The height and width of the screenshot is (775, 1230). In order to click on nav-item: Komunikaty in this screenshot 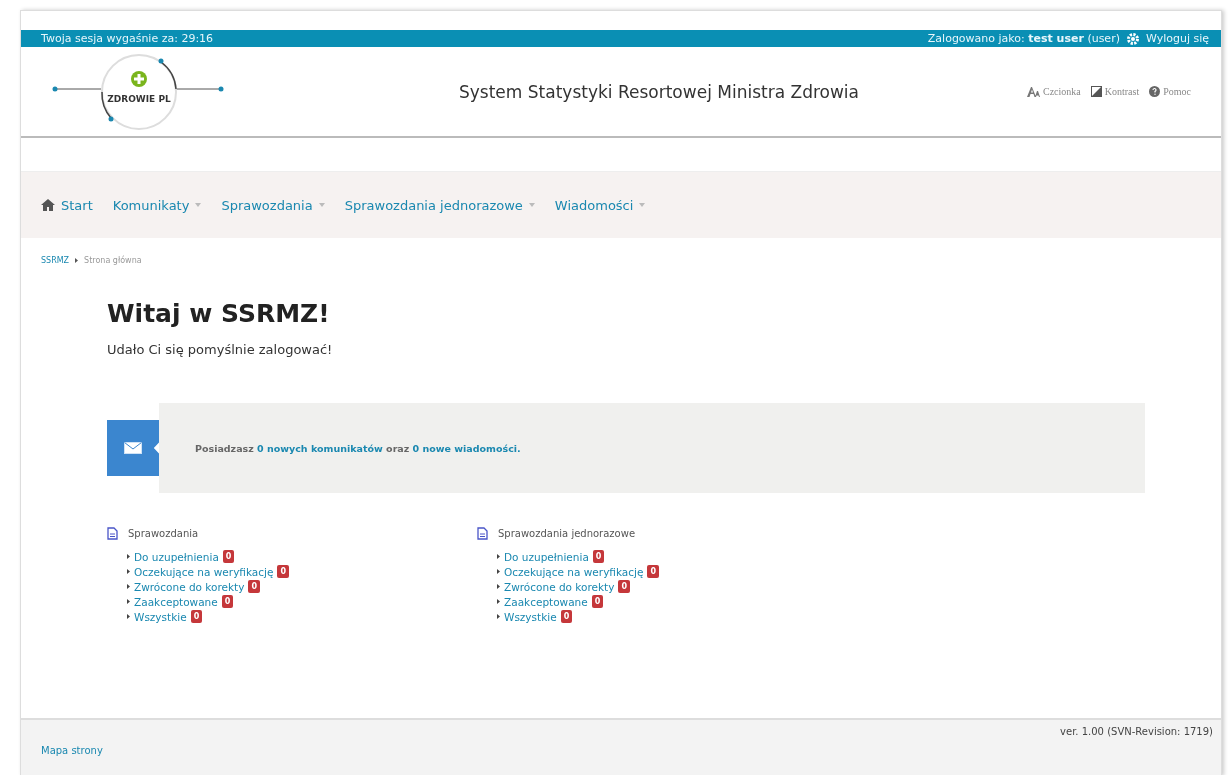, I will do `click(157, 205)`.